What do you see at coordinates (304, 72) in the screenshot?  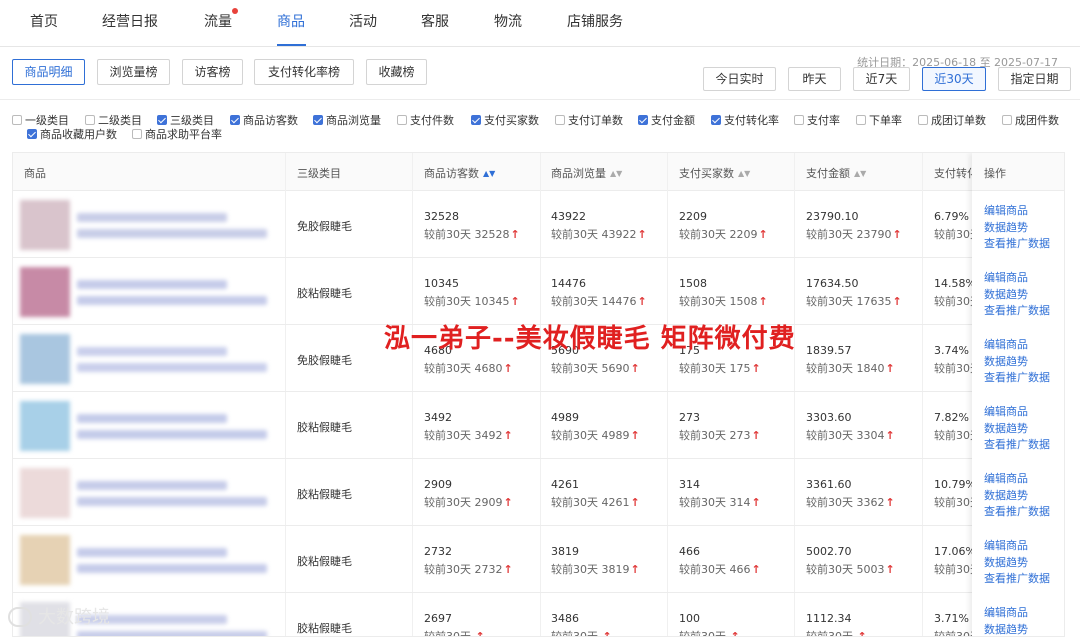 I see `subtab-conversion-rank: 支付转化率榜` at bounding box center [304, 72].